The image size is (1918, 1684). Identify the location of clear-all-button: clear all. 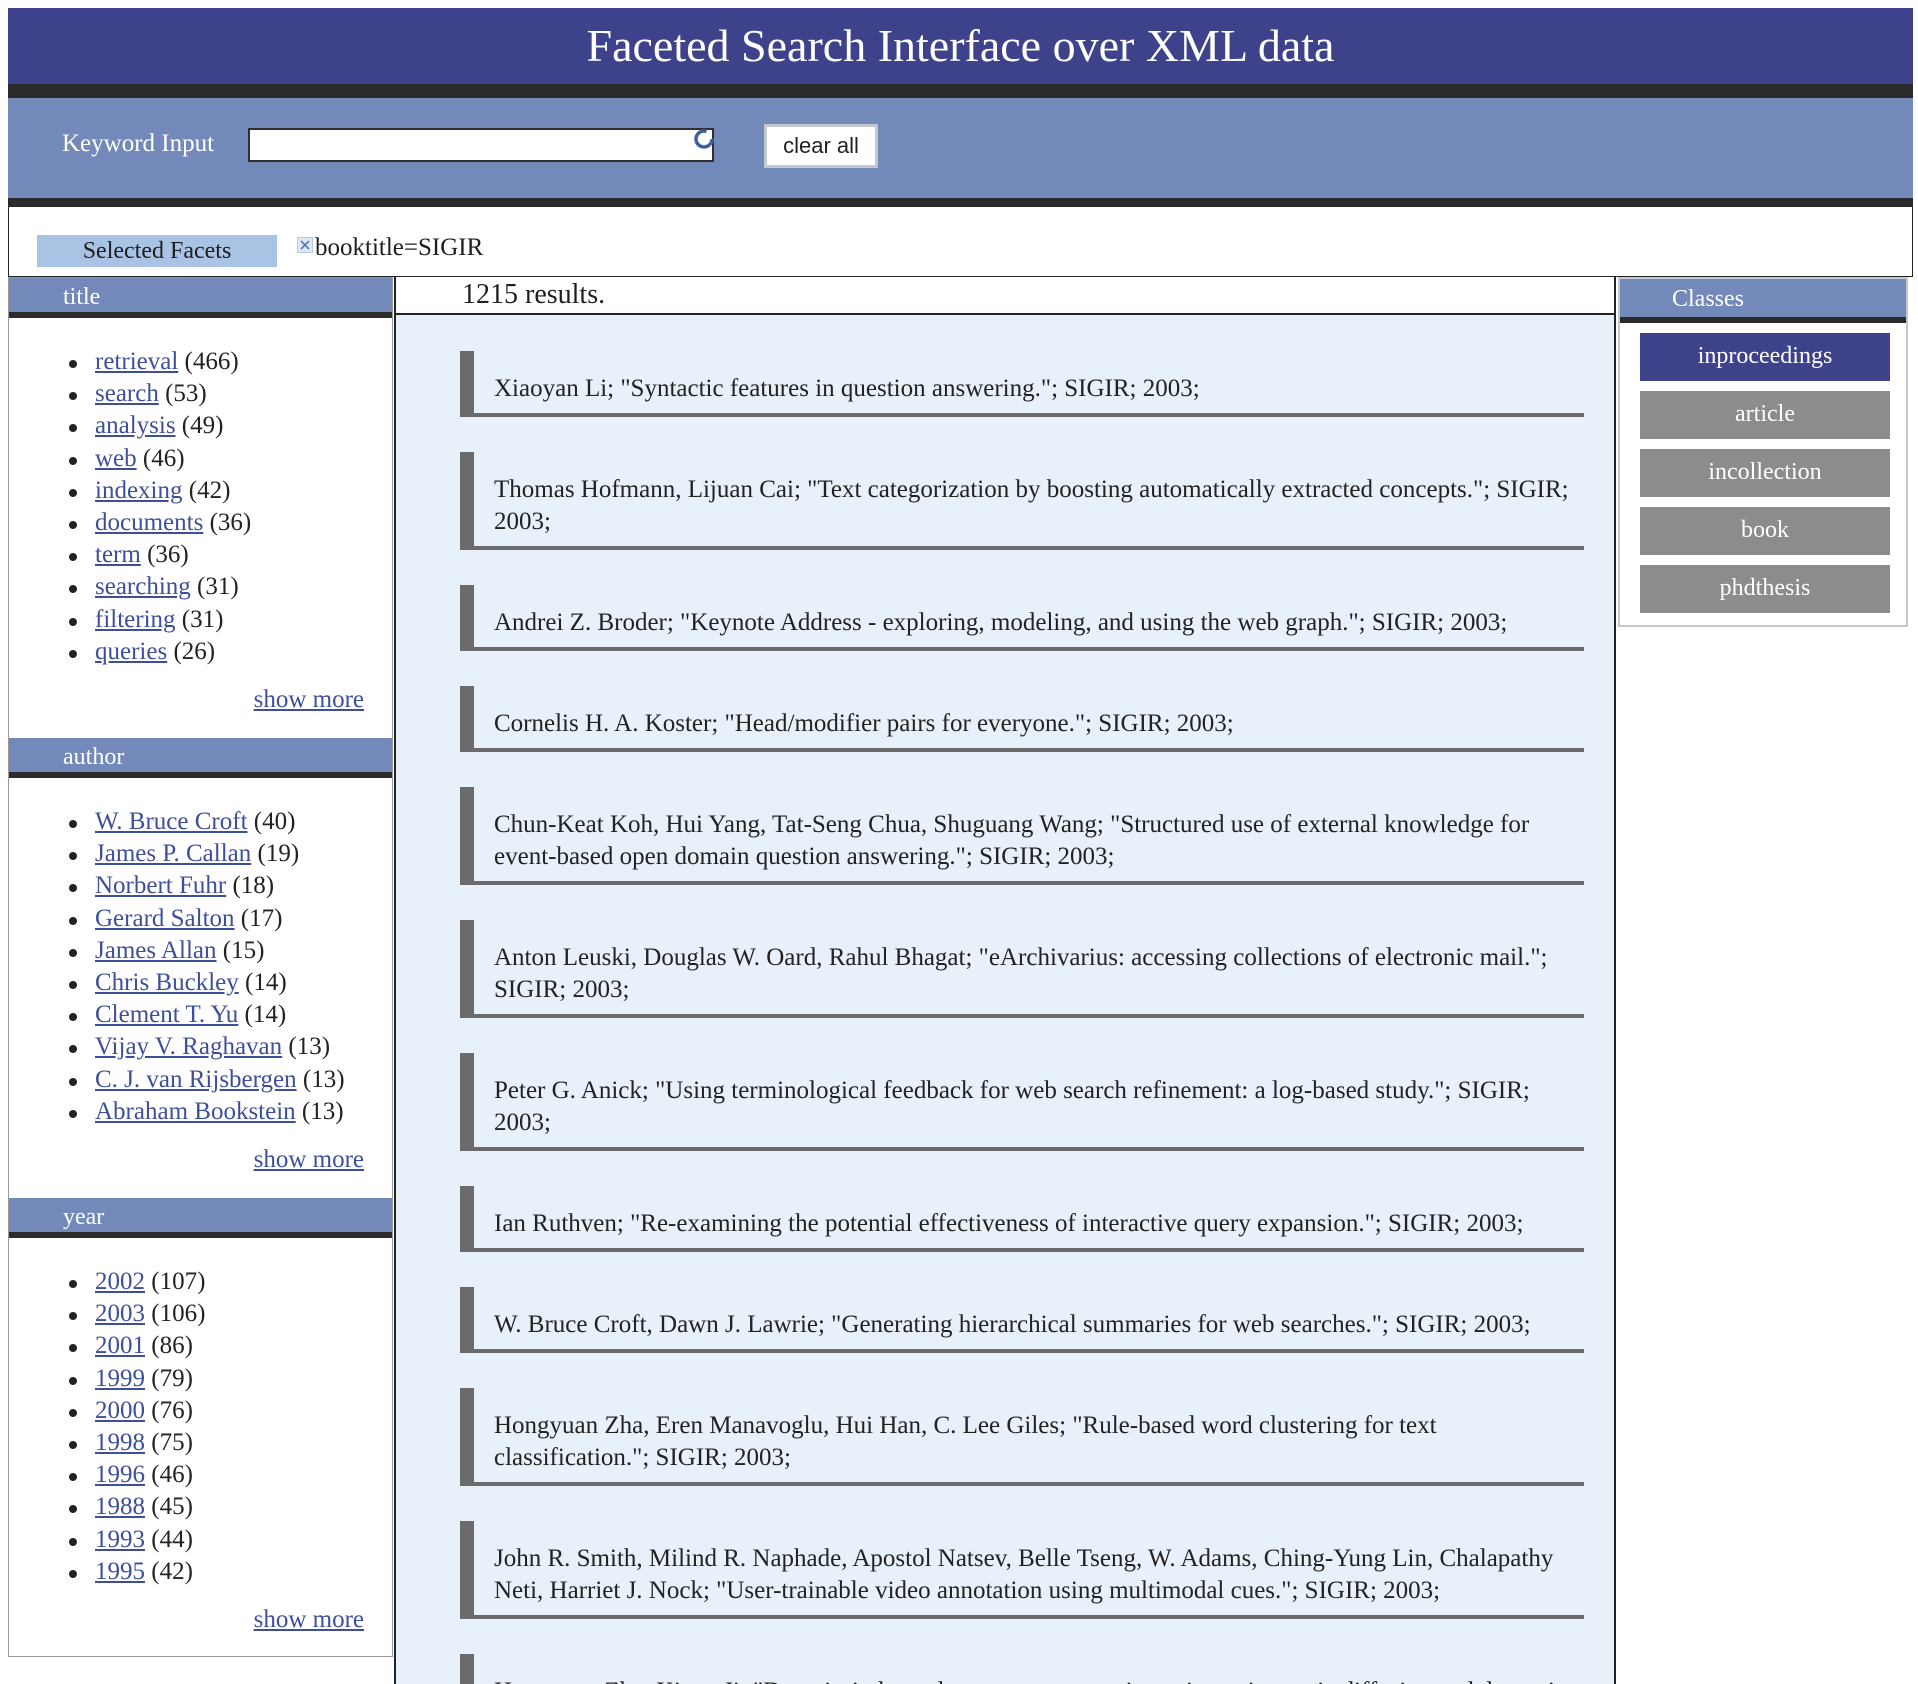
(821, 146).